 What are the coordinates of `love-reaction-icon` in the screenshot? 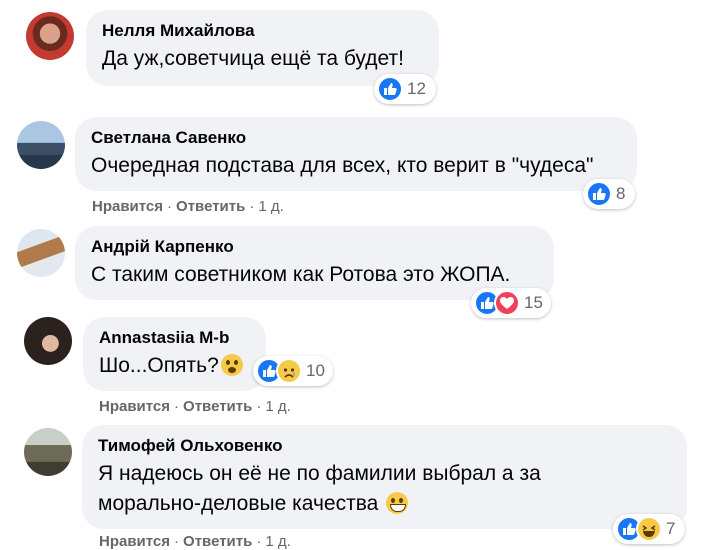 It's located at (507, 303).